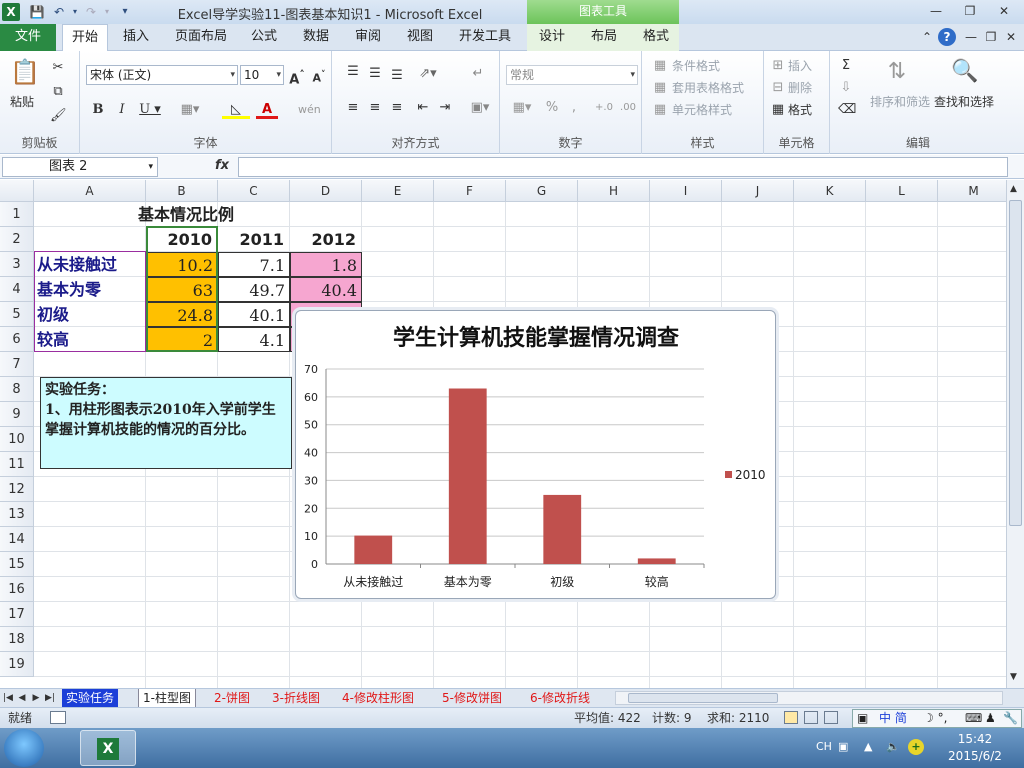 The width and height of the screenshot is (1024, 768). Describe the element at coordinates (162, 75) in the screenshot. I see `font-name-select: 宋体 (正文) ▾` at that location.